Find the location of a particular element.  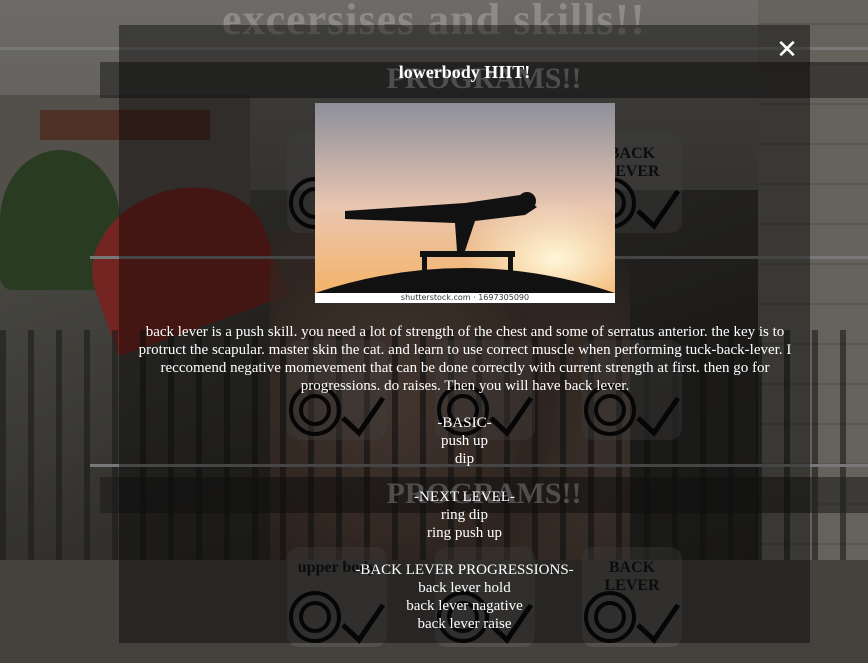

section-heading: -BACK LEVER PROGRESSIONS- is located at coordinates (464, 570).